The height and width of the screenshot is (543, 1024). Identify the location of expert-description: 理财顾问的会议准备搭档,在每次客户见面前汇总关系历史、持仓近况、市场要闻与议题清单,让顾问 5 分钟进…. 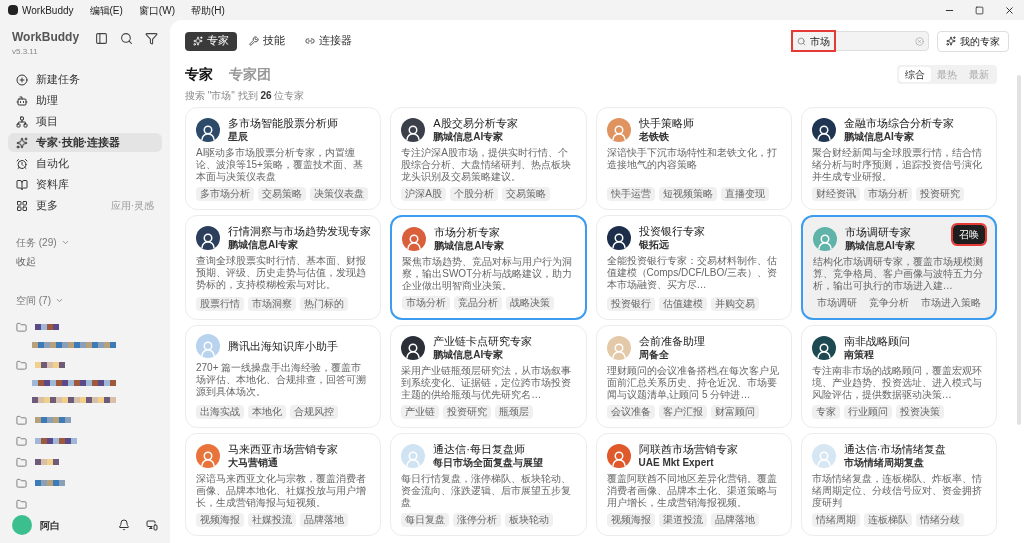
(693, 383).